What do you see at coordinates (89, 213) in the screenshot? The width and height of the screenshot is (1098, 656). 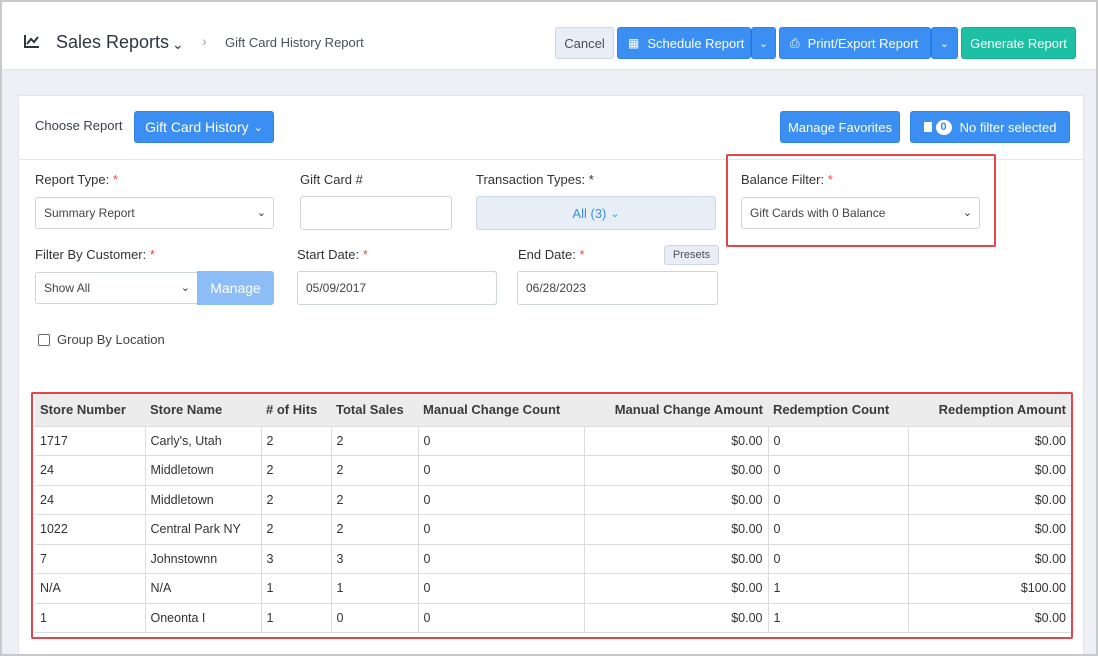 I see `report-type-value: Summary Report` at bounding box center [89, 213].